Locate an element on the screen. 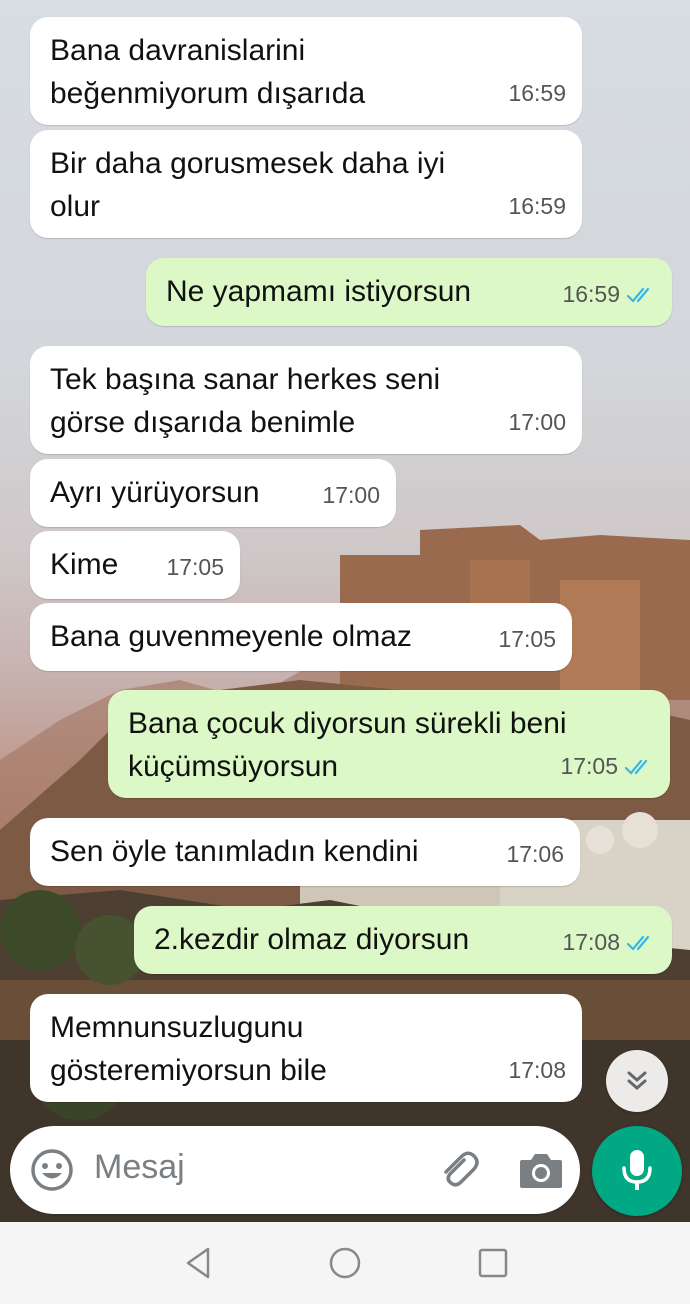  nav-back-icon is located at coordinates (199, 1263).